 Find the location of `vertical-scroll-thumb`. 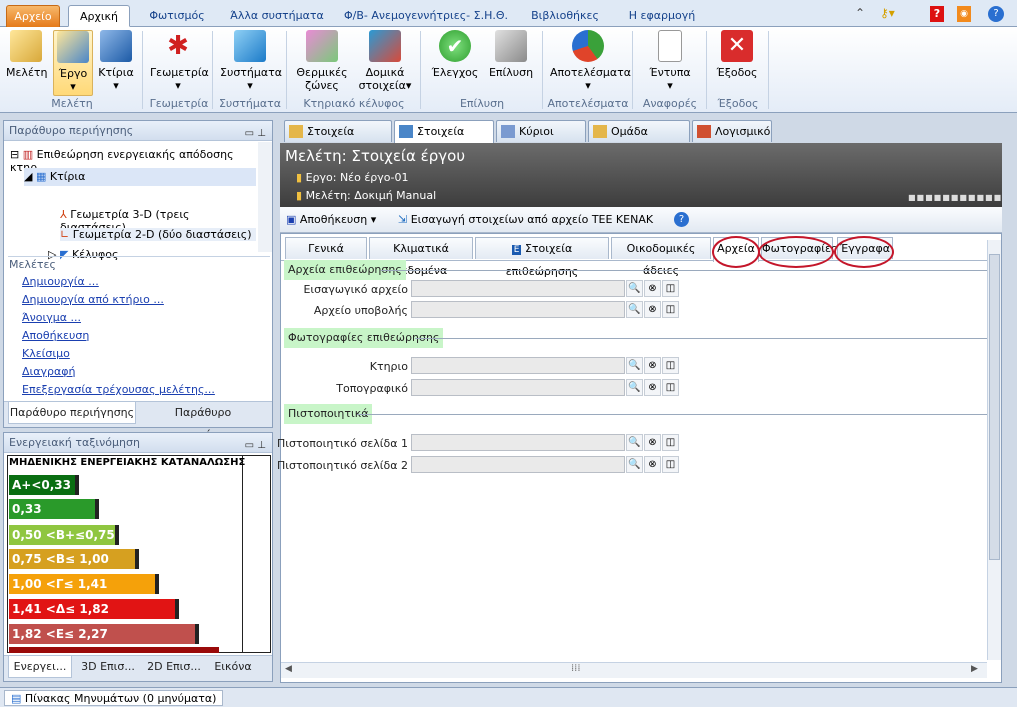

vertical-scroll-thumb is located at coordinates (994, 407).